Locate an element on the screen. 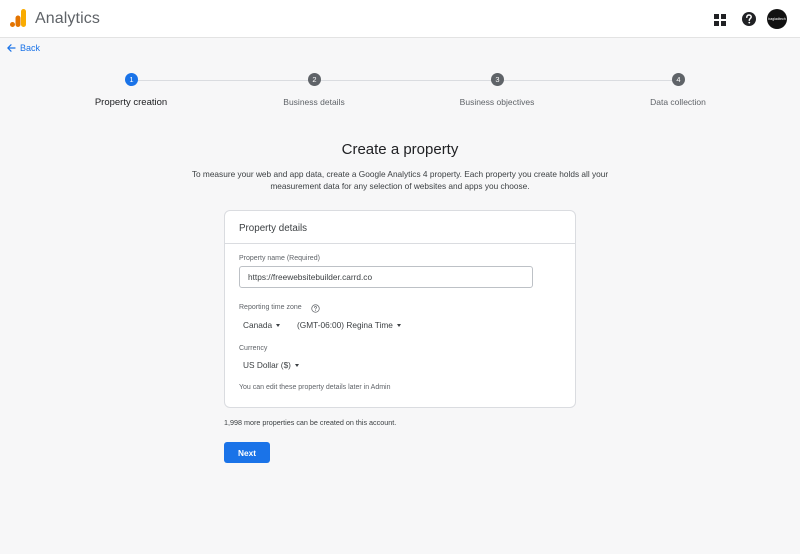 The image size is (800, 554). step-4-indicator: 4 is located at coordinates (678, 79).